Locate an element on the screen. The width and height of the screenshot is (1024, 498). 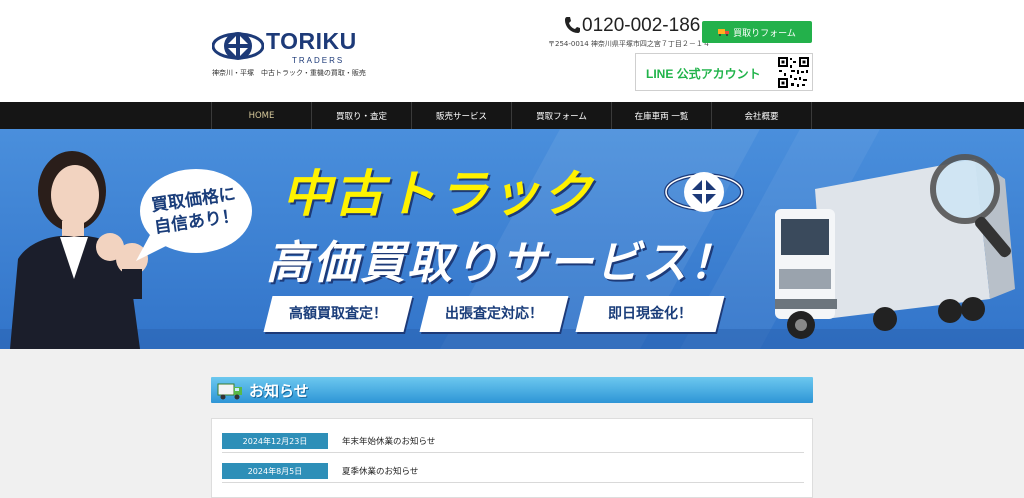
nav-home: HOME is located at coordinates (261, 115).